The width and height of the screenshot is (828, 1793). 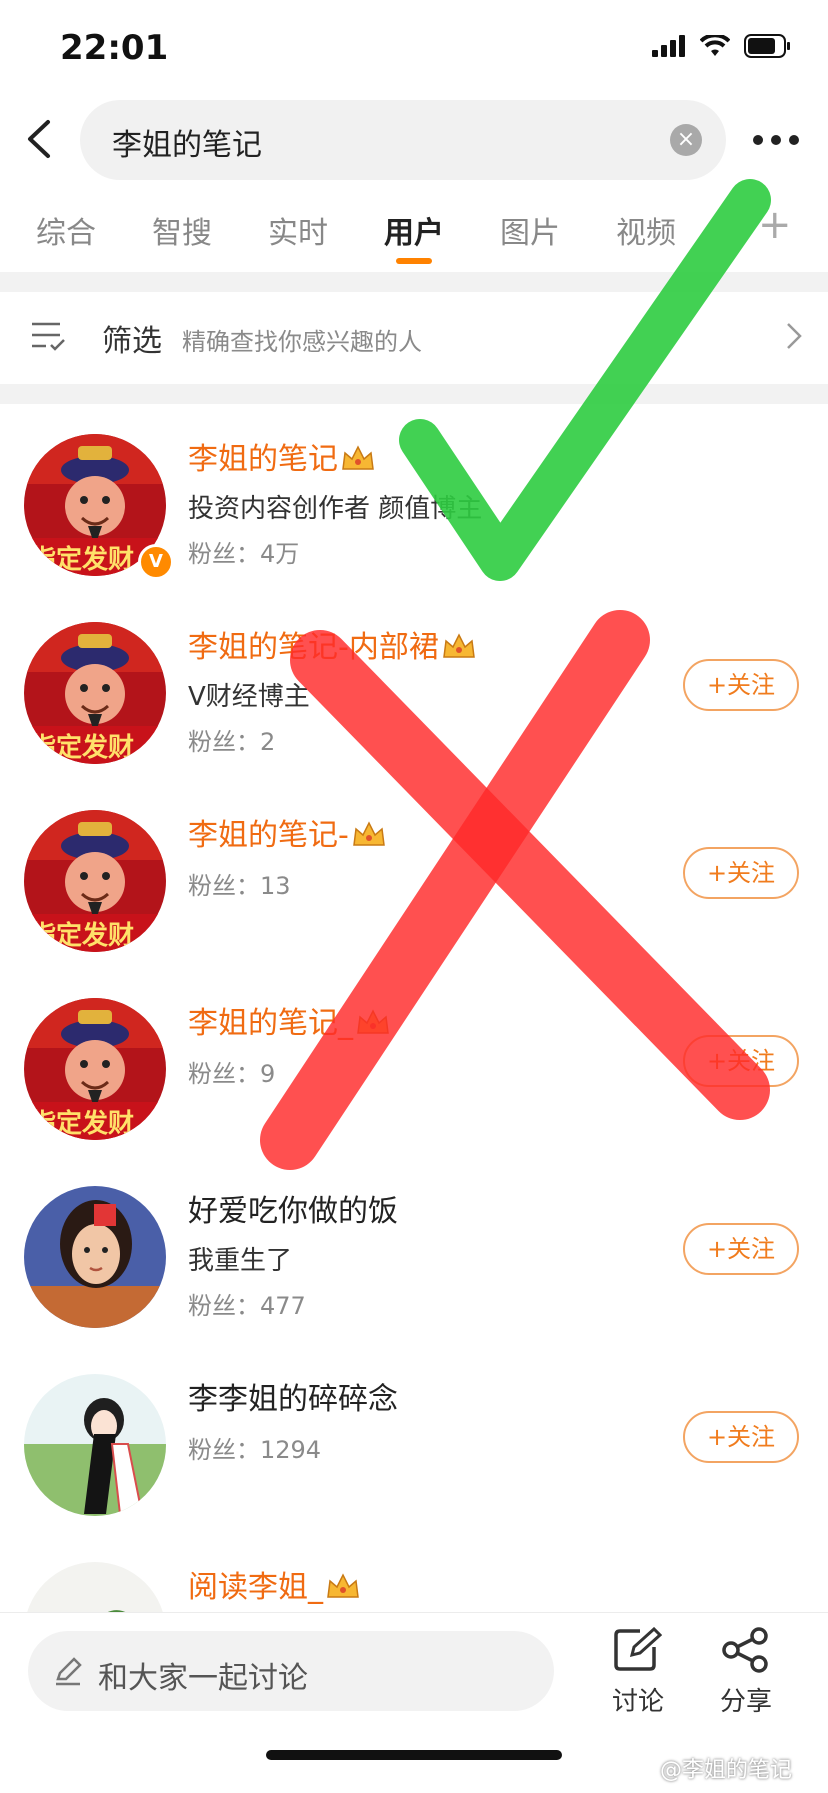 I want to click on tab-bar: 综合 智搜 实时 用户 图片 视频 +, so click(x=414, y=232).